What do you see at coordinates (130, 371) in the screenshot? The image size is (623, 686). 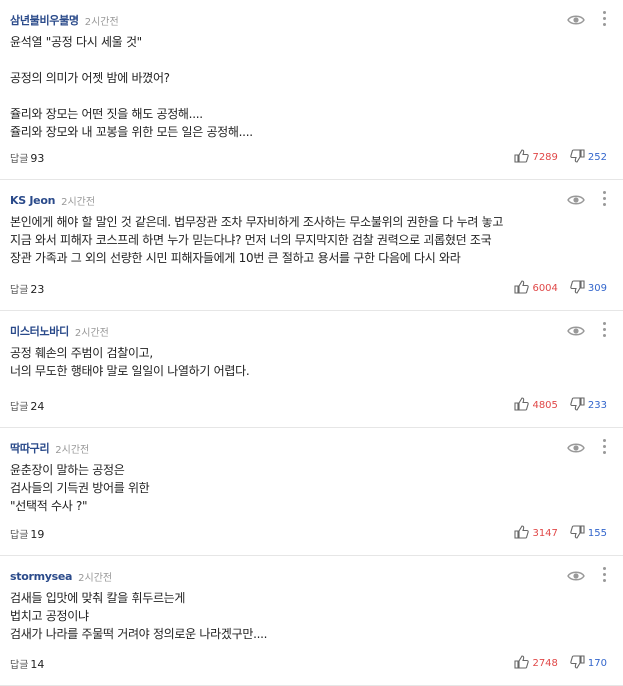 I see `comment-line: 너의 무도한 행태야 말로 일일이 나열하기 어렵다.` at bounding box center [130, 371].